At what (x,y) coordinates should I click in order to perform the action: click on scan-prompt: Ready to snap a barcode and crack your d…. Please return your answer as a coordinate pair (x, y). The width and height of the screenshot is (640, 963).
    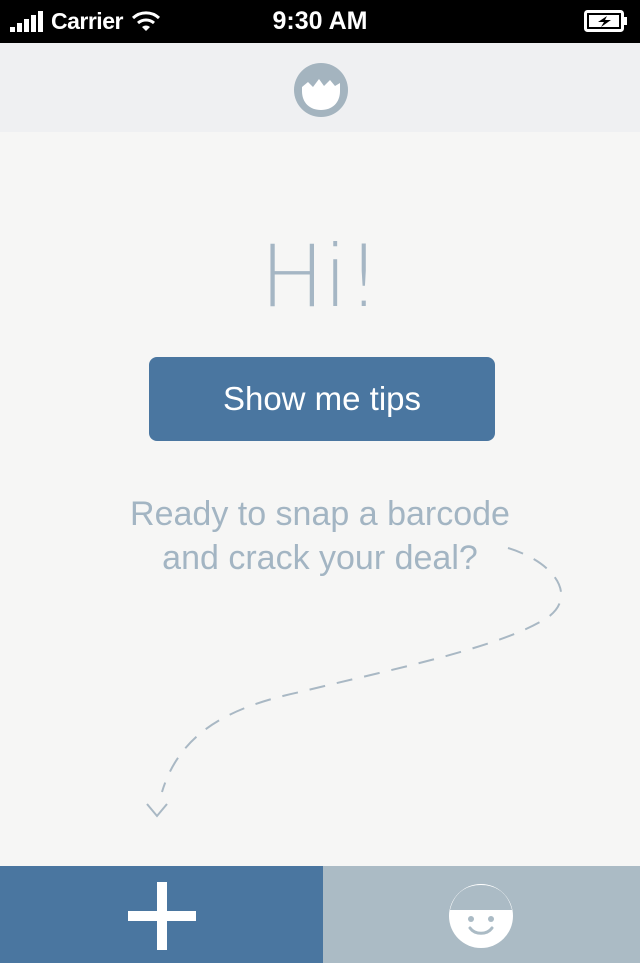
    Looking at the image, I should click on (320, 536).